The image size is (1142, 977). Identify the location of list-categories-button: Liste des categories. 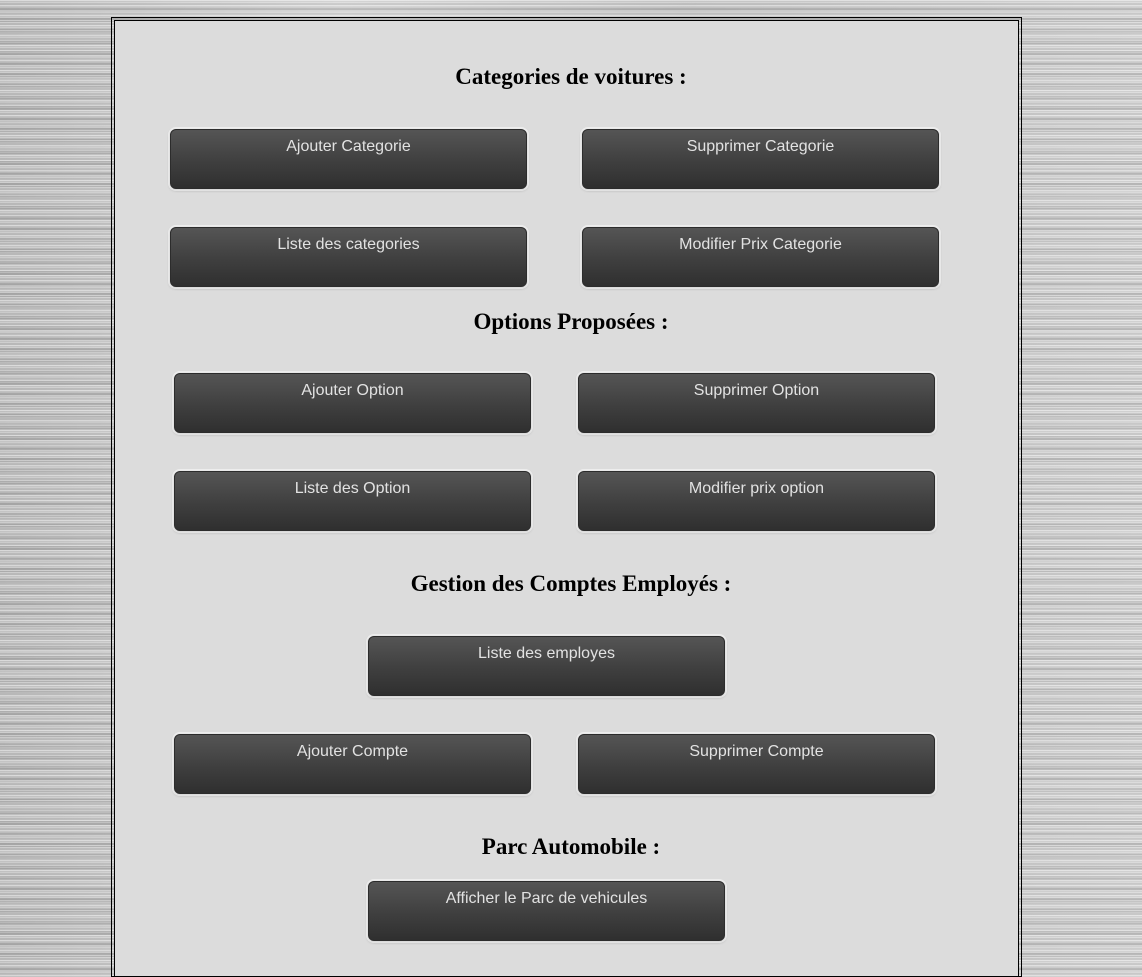
(348, 257).